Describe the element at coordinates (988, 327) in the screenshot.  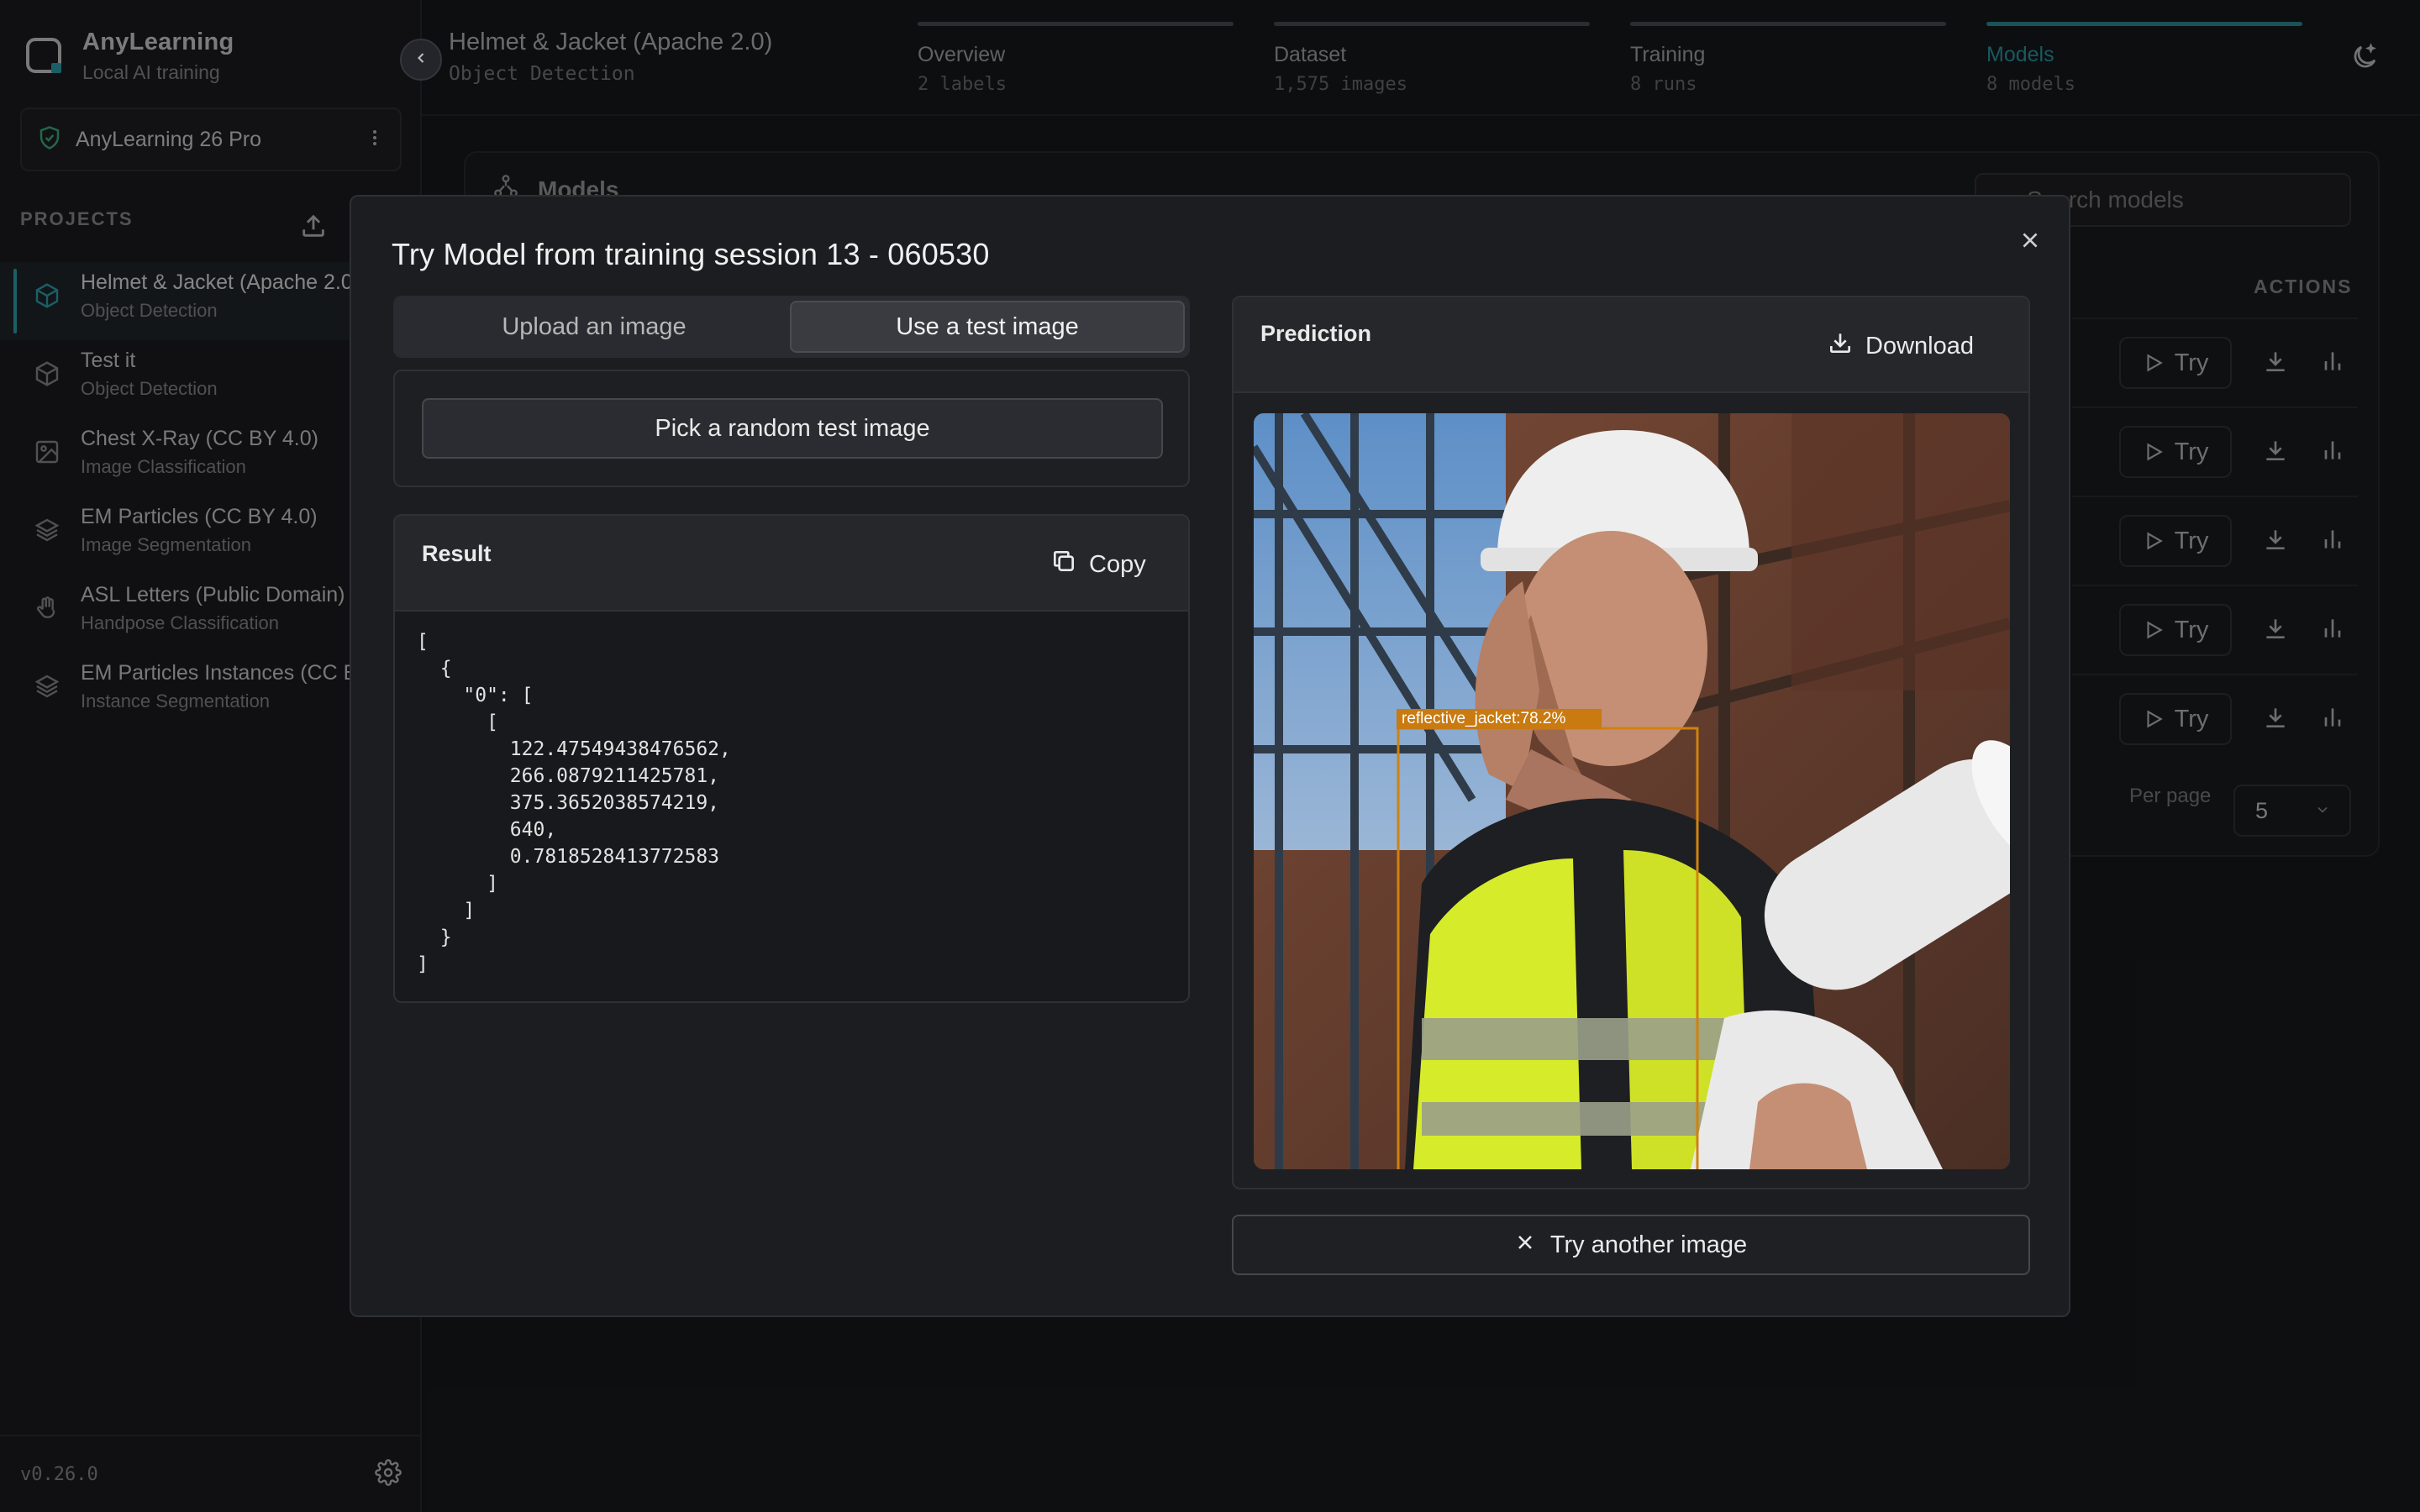
I see `tab-use-test-image: Use a test image` at that location.